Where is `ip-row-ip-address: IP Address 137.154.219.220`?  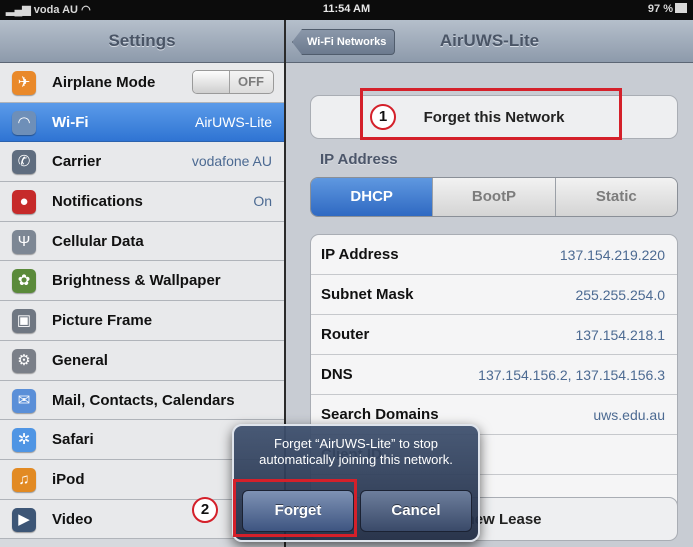 ip-row-ip-address: IP Address 137.154.219.220 is located at coordinates (494, 255).